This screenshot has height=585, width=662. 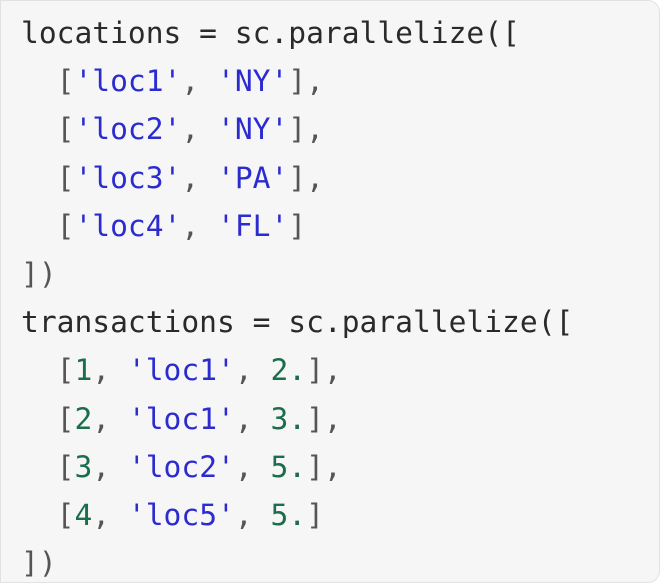 What do you see at coordinates (83, 370) in the screenshot?
I see `code-token: 1` at bounding box center [83, 370].